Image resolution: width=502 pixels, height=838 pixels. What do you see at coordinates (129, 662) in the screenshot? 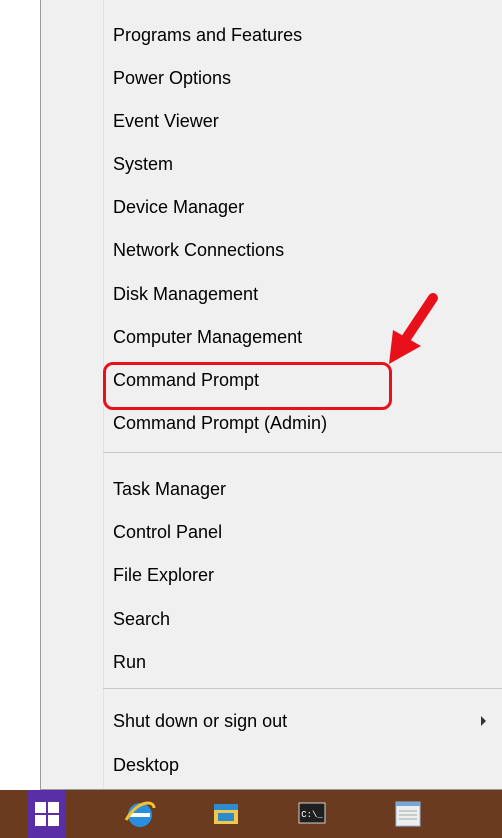
I see `menu-item-run: Run` at bounding box center [129, 662].